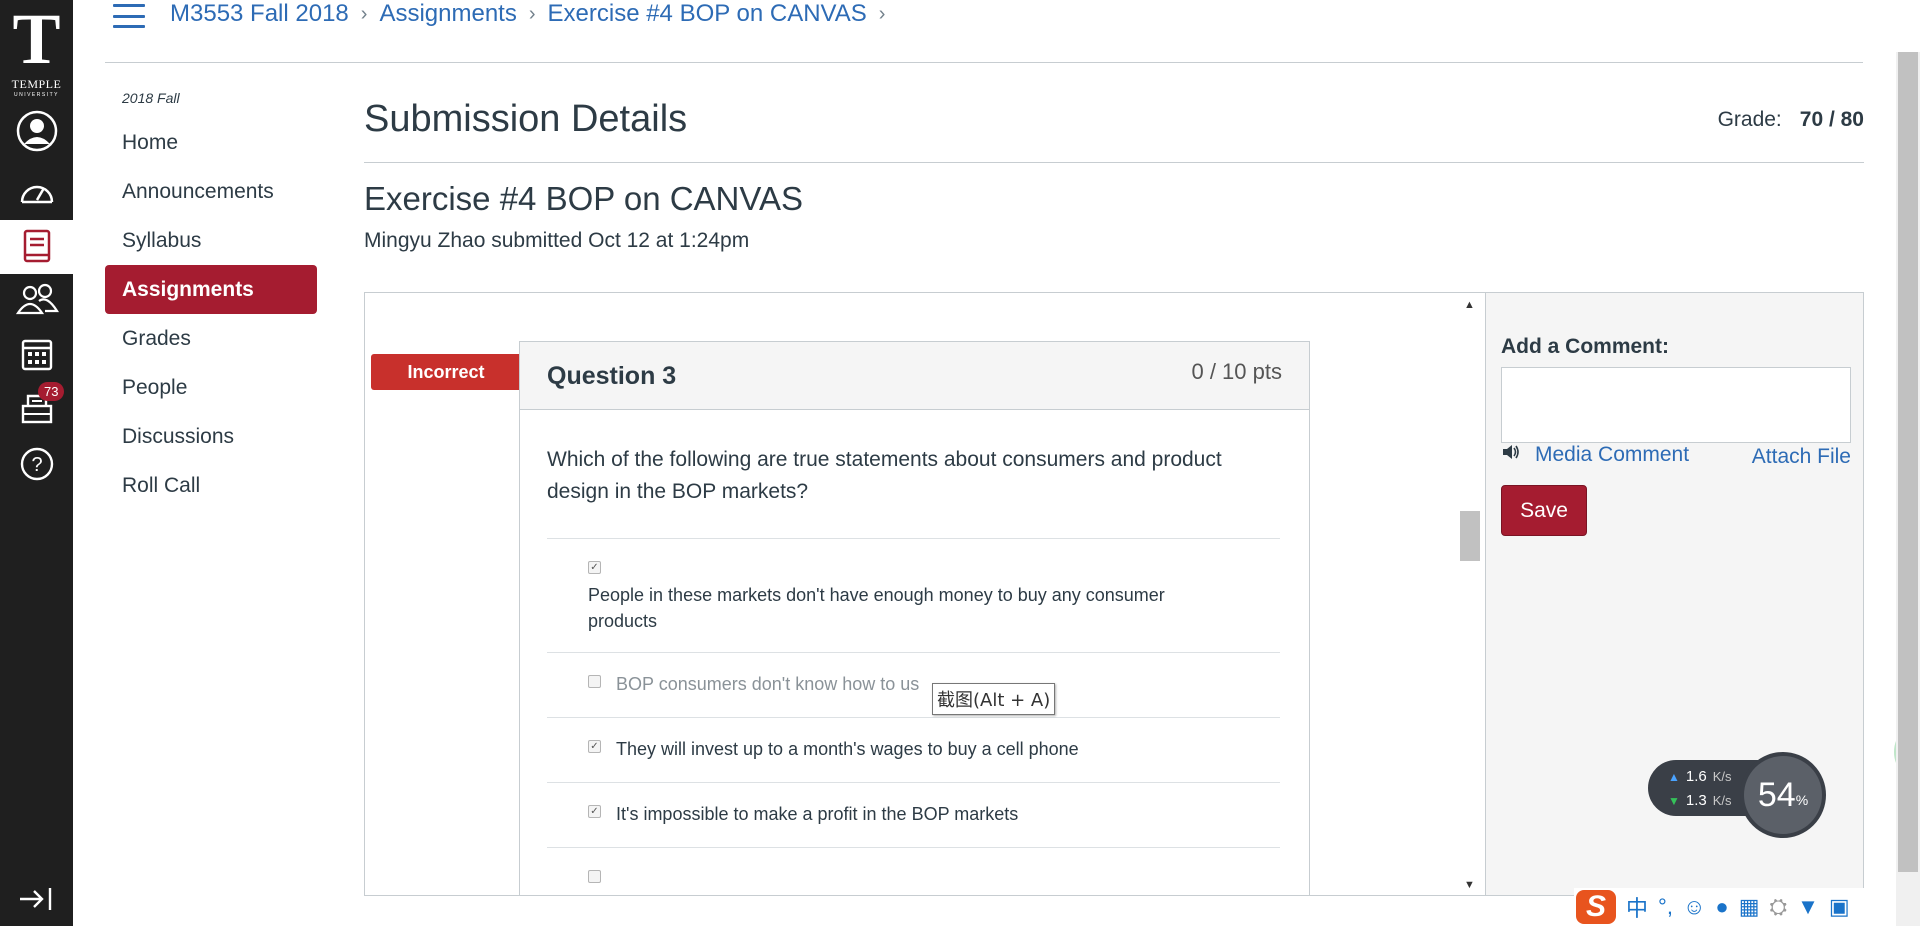 The width and height of the screenshot is (1920, 926). I want to click on sogou-logo: S, so click(1596, 907).